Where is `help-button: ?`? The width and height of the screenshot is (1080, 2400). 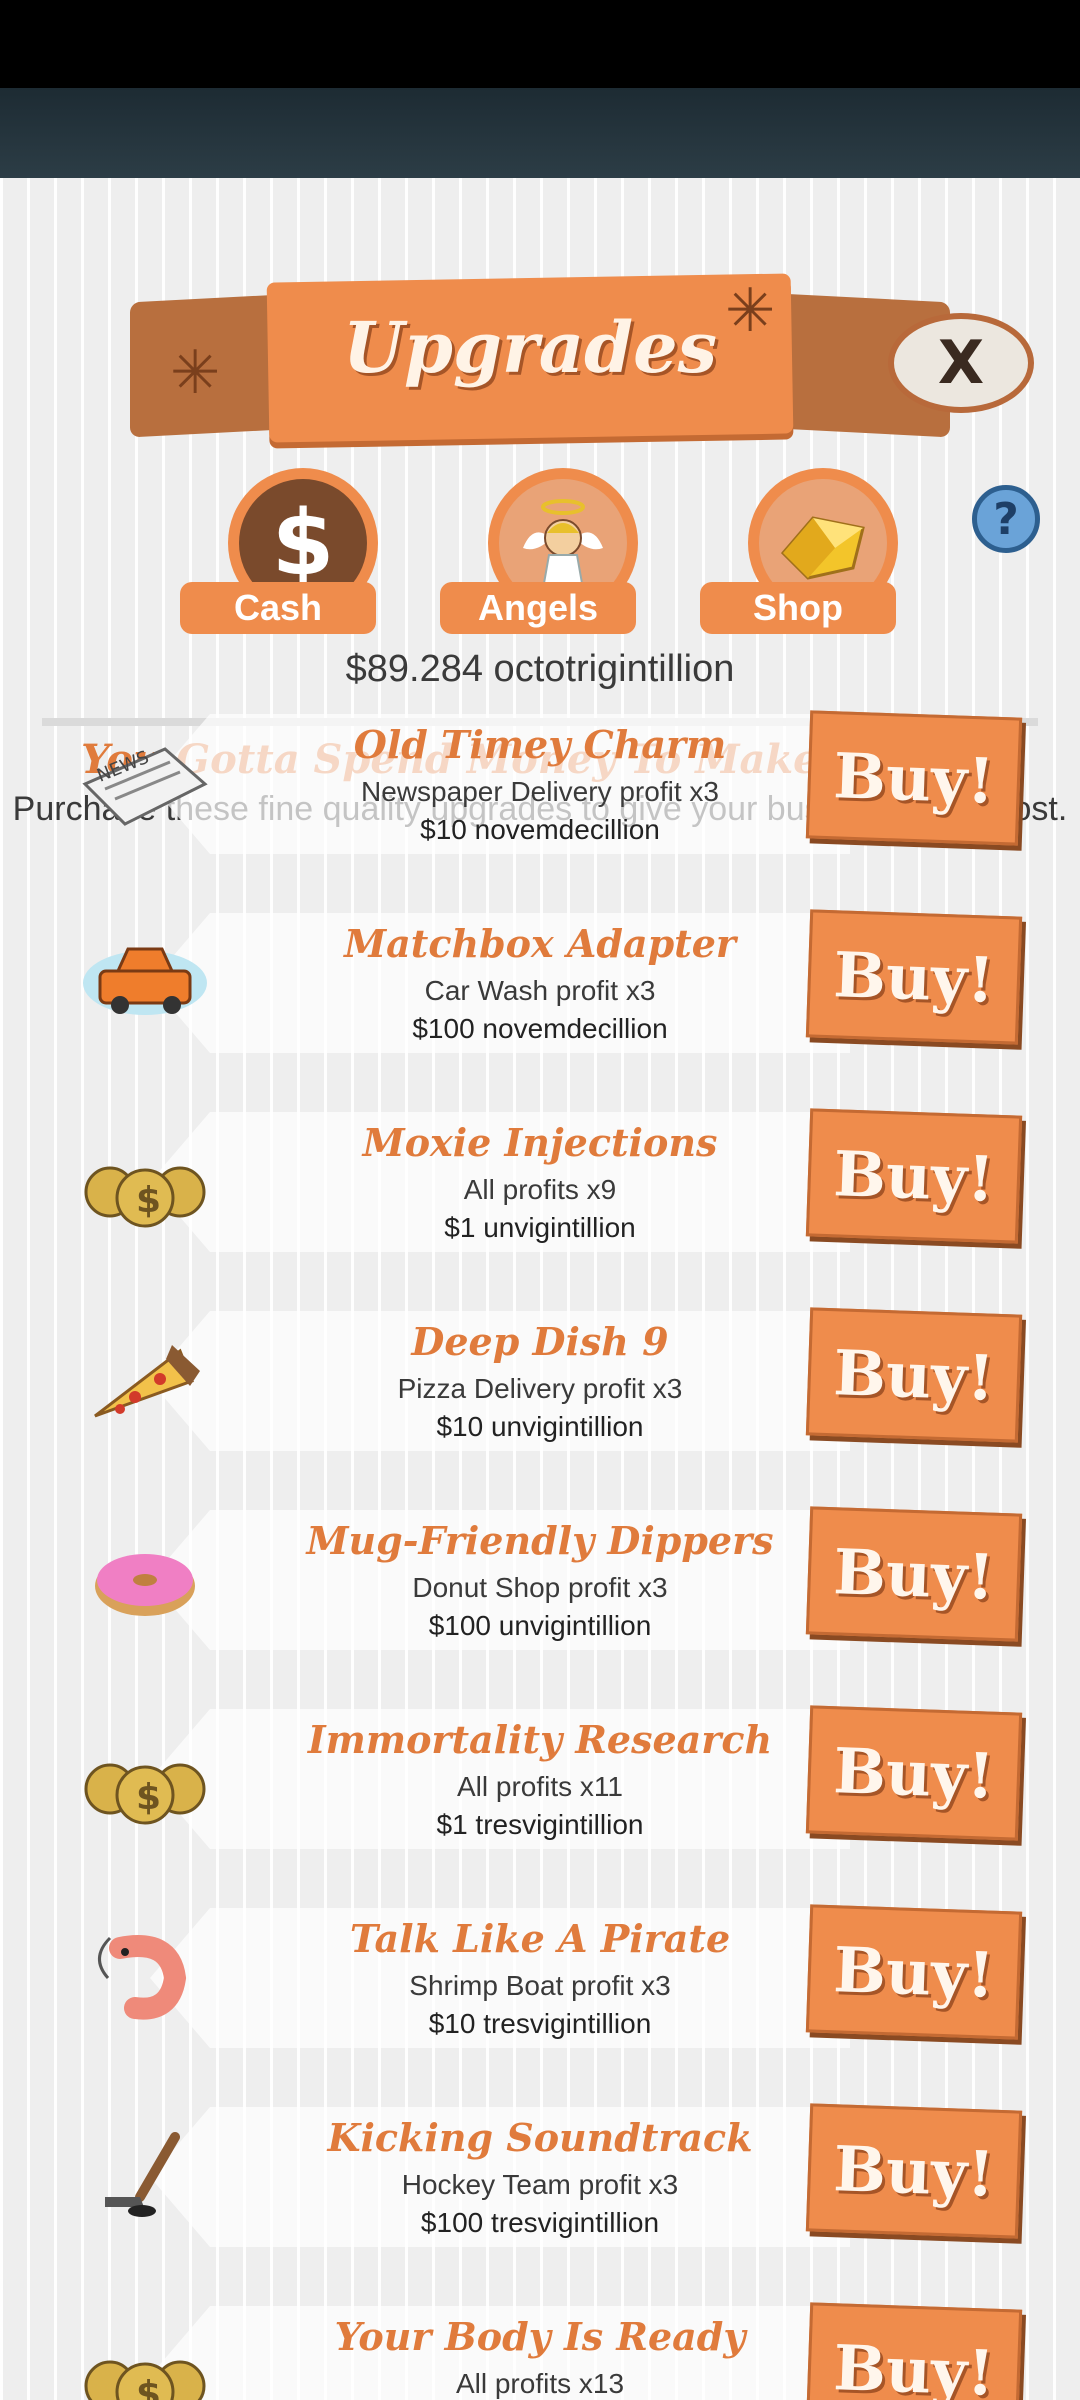
help-button: ? is located at coordinates (1006, 519).